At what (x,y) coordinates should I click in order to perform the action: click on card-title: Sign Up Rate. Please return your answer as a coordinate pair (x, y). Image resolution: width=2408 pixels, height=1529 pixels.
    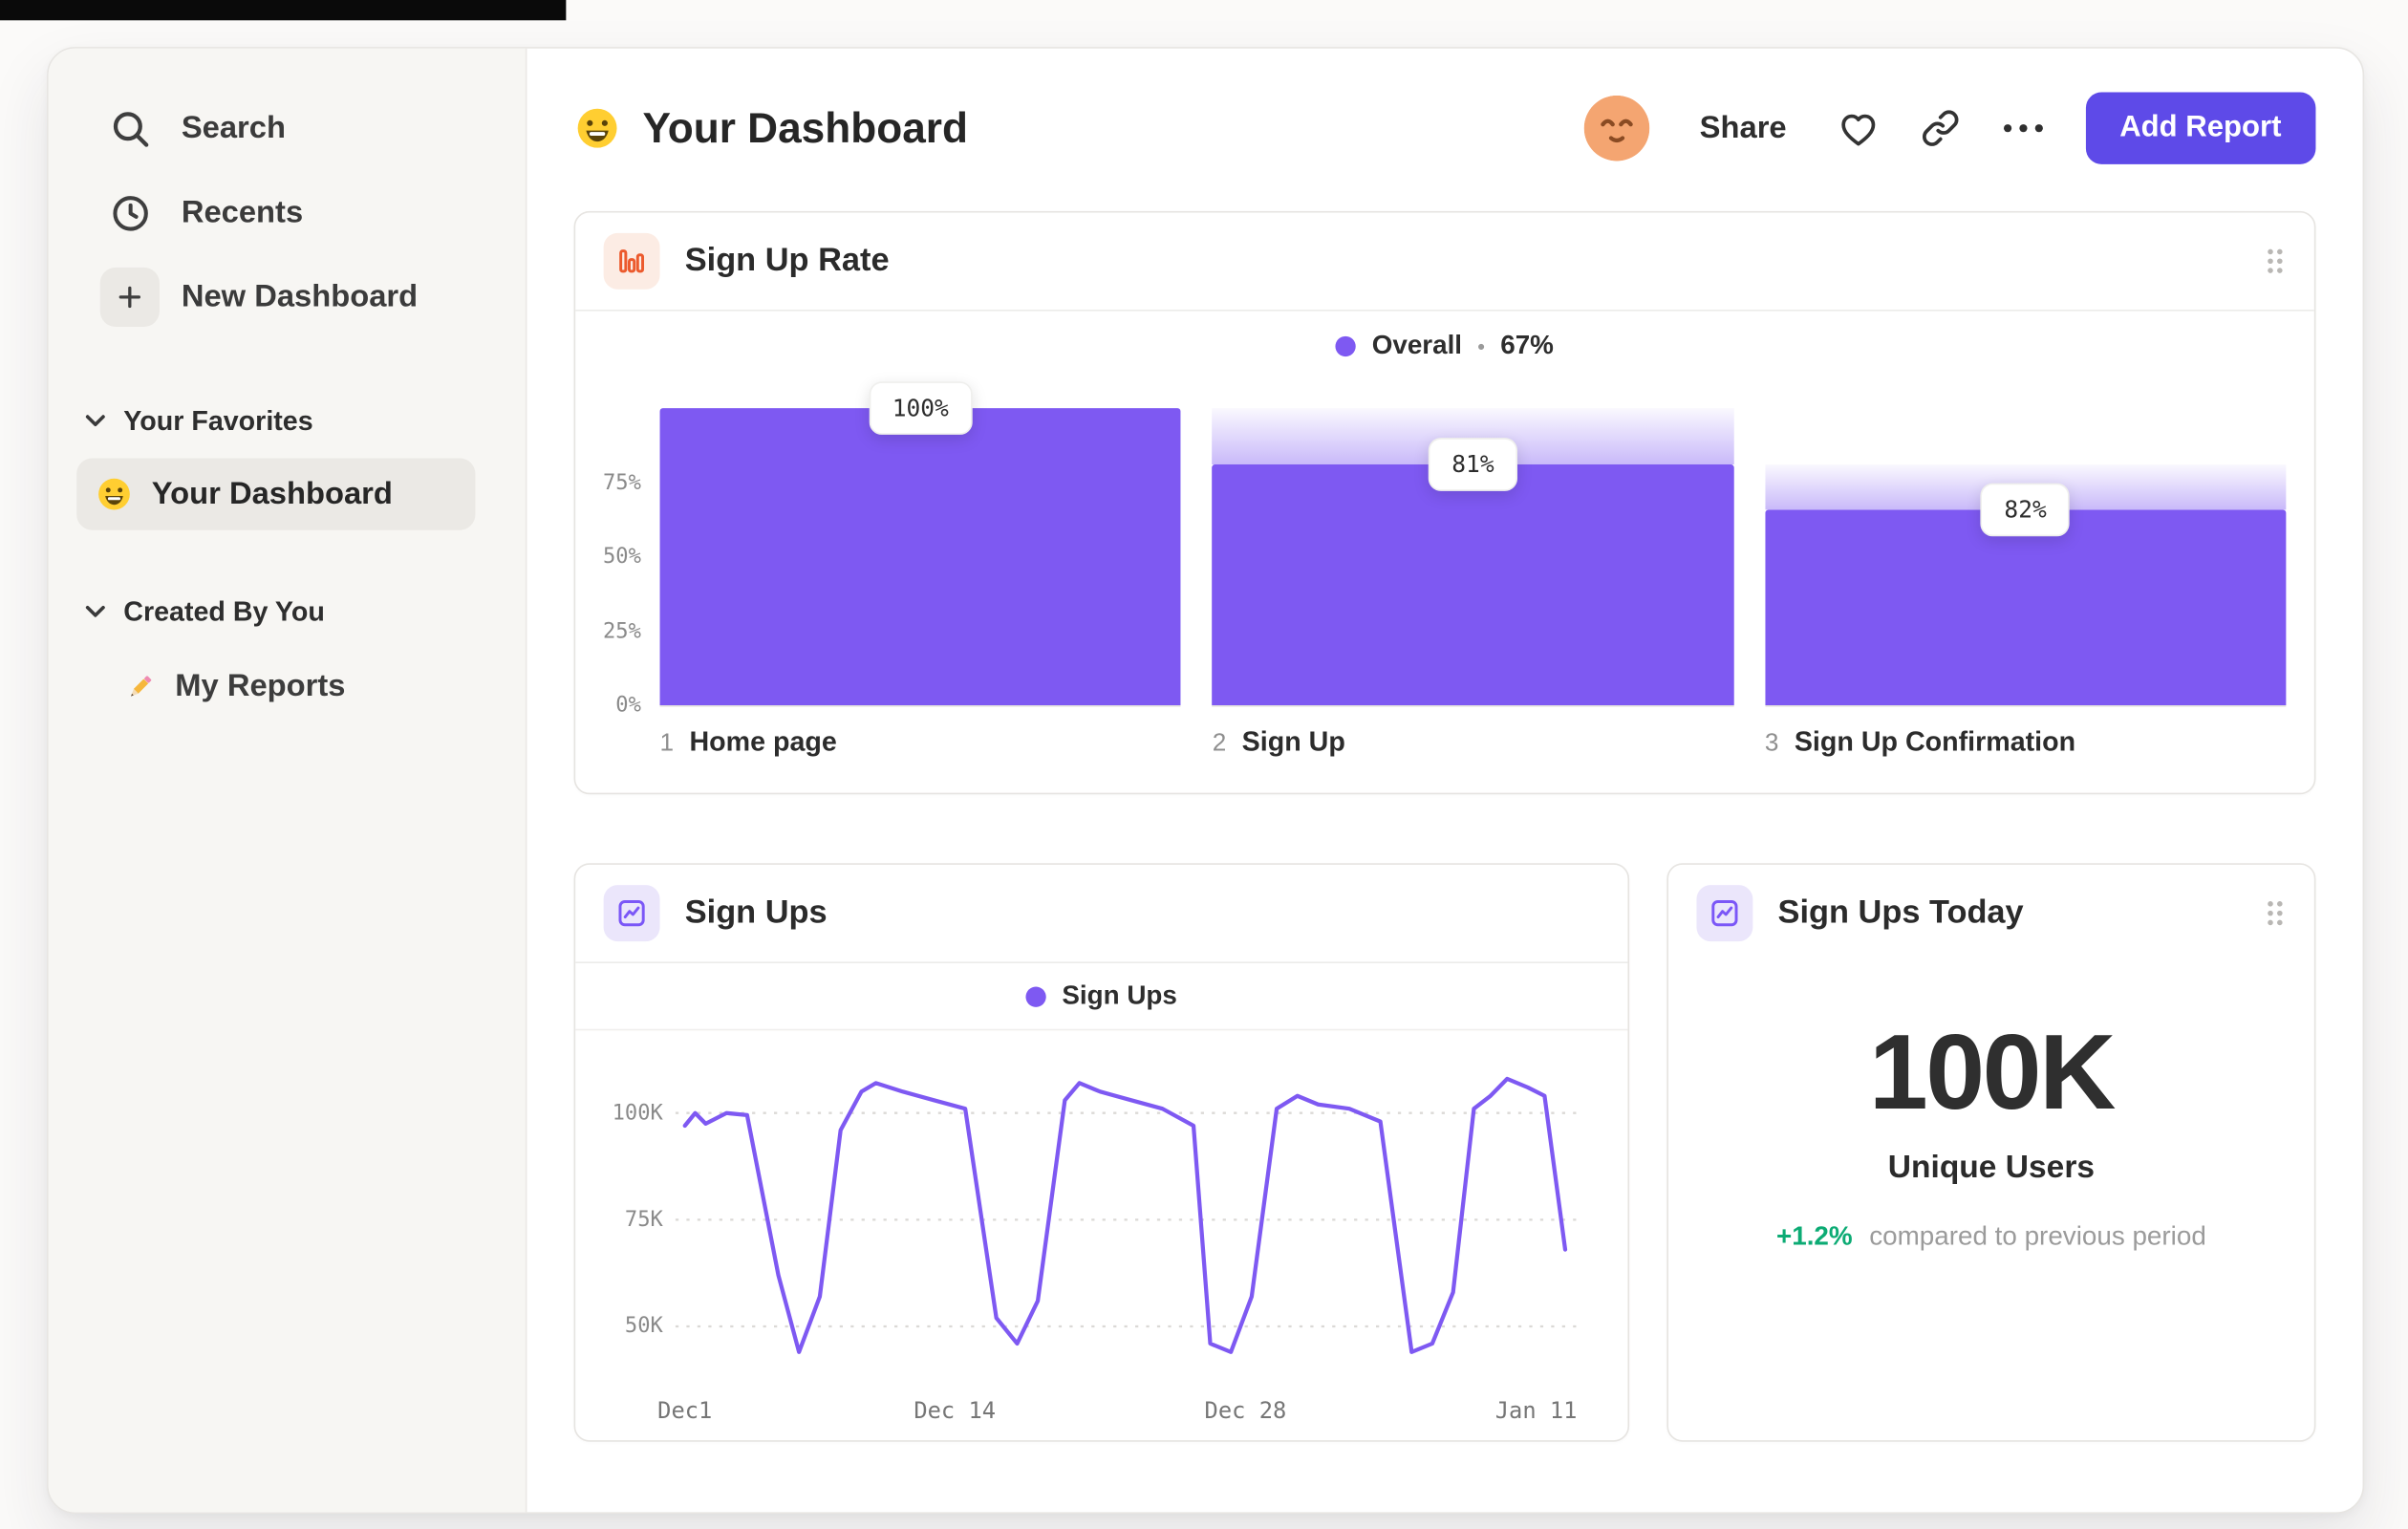
    Looking at the image, I should click on (787, 260).